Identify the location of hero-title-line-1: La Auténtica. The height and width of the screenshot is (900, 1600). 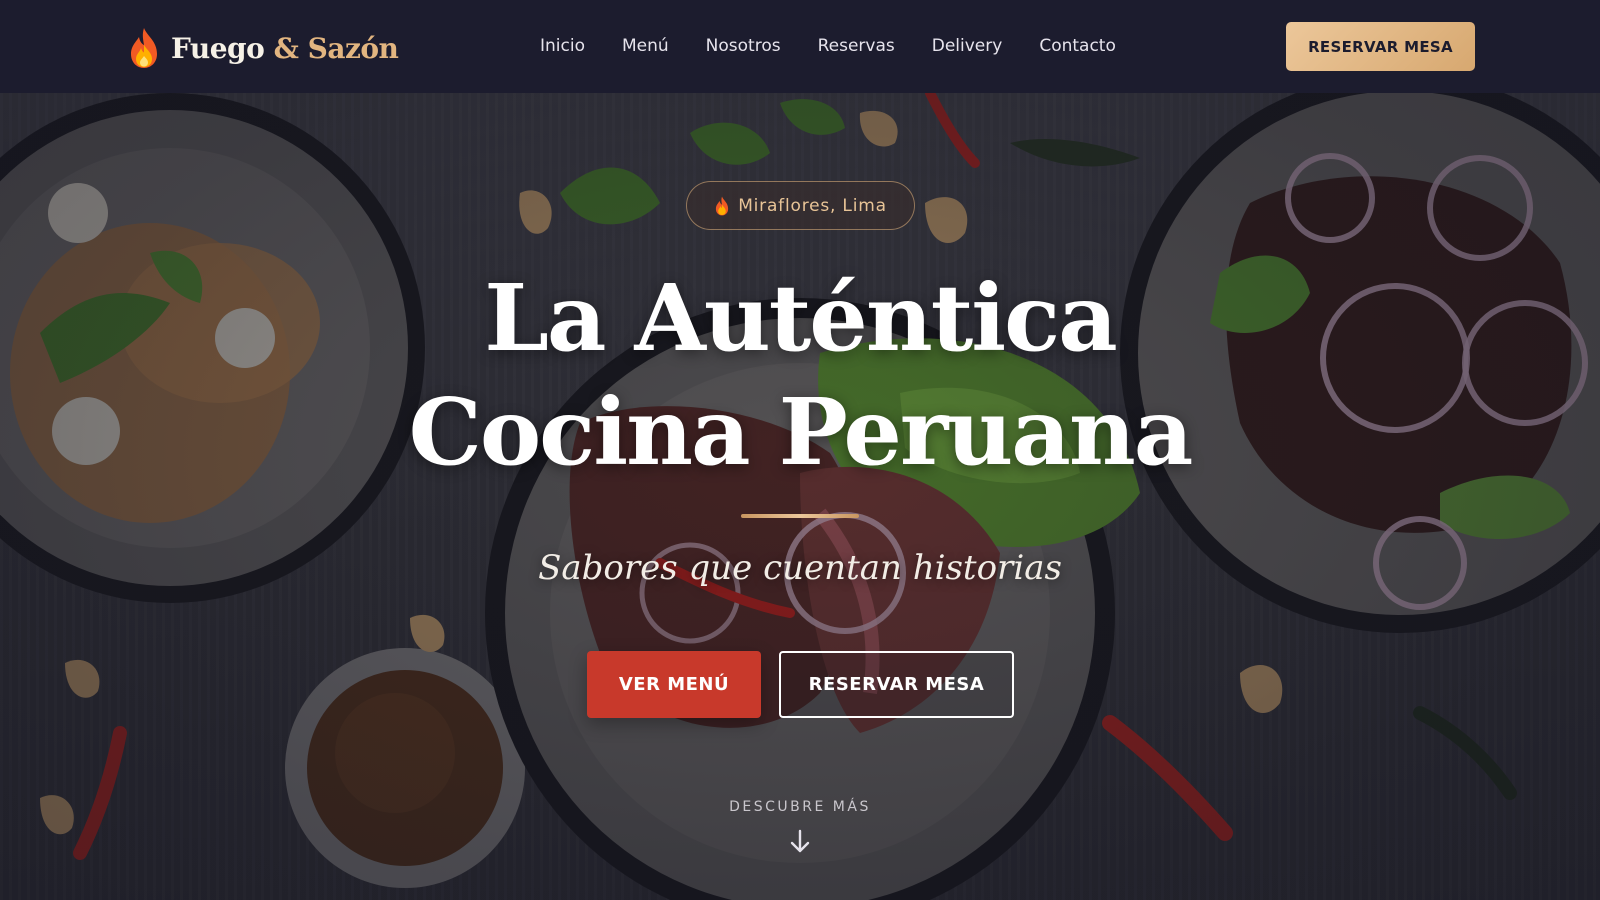
(801, 318).